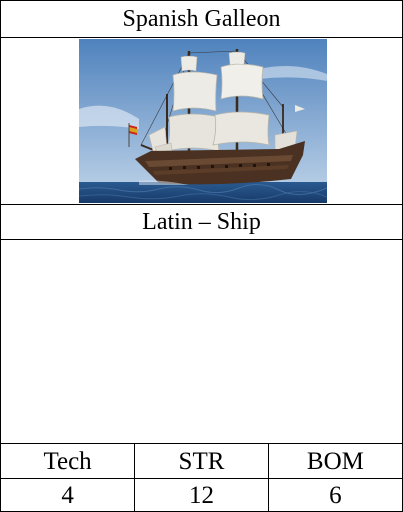 This screenshot has height=512, width=403. Describe the element at coordinates (201, 461) in the screenshot. I see `stat-header-str: STR` at that location.